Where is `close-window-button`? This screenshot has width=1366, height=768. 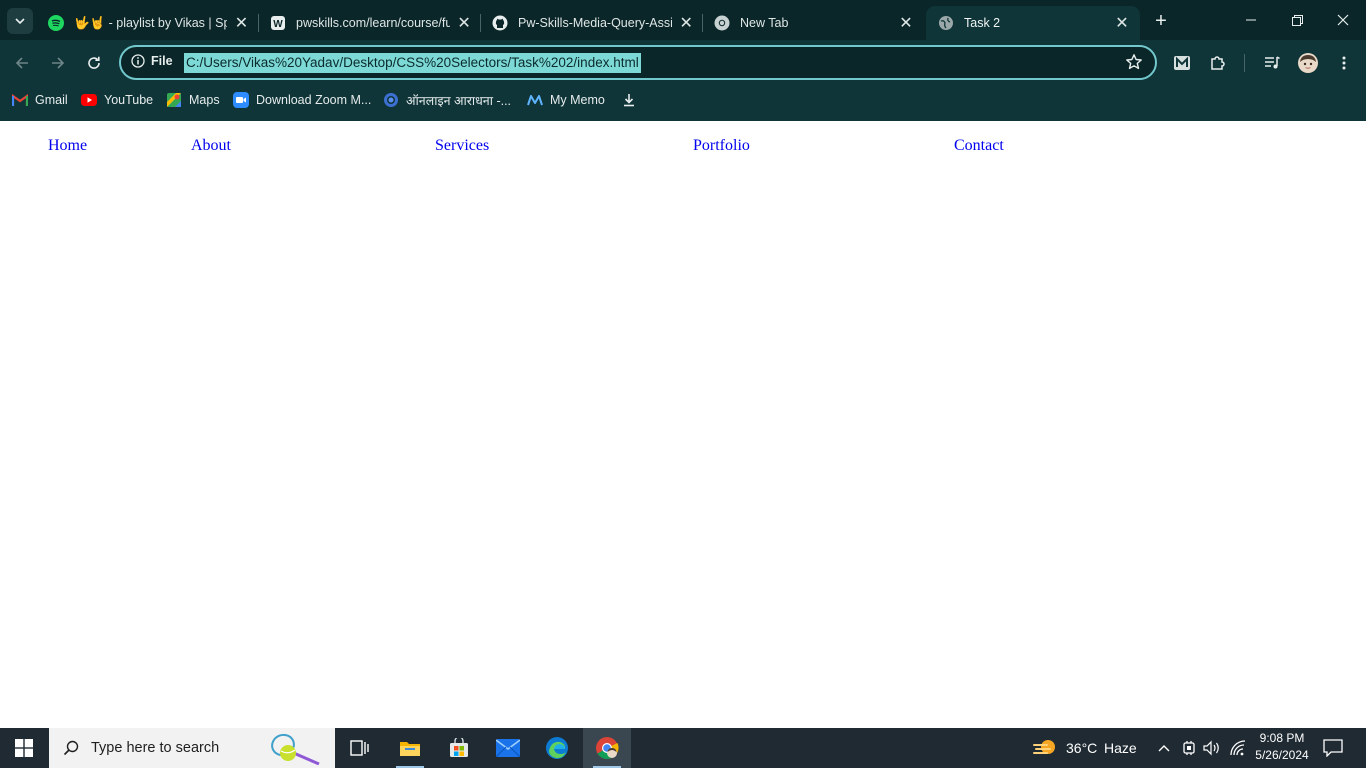
close-window-button is located at coordinates (1343, 20).